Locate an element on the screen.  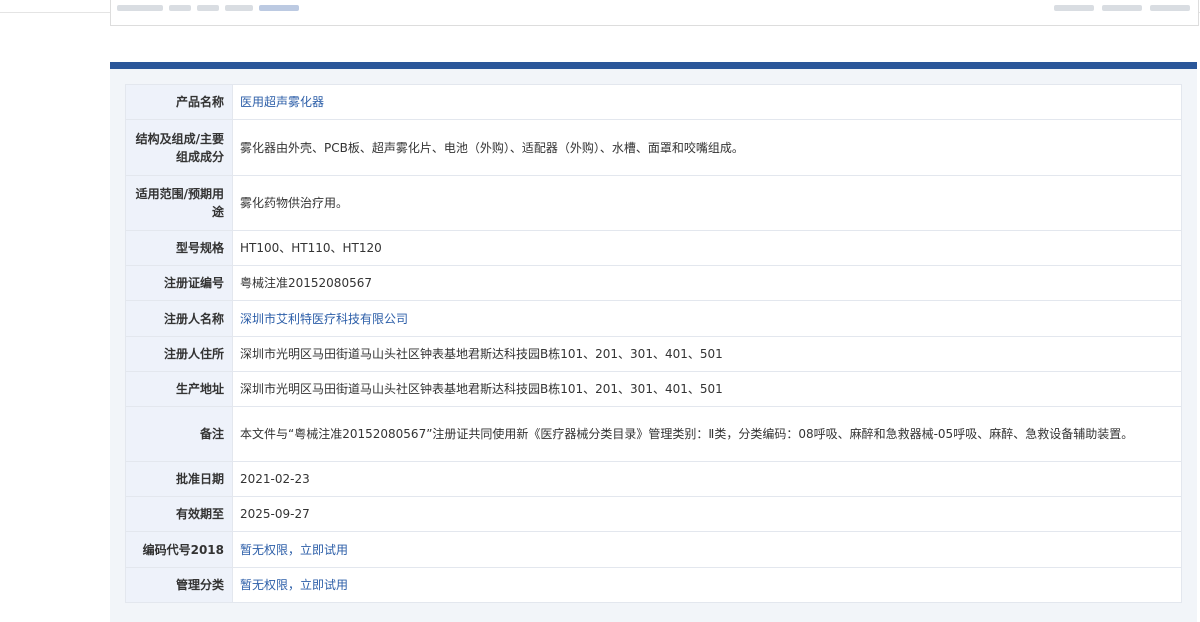
field-label: 编码代号2018 is located at coordinates (179, 549).